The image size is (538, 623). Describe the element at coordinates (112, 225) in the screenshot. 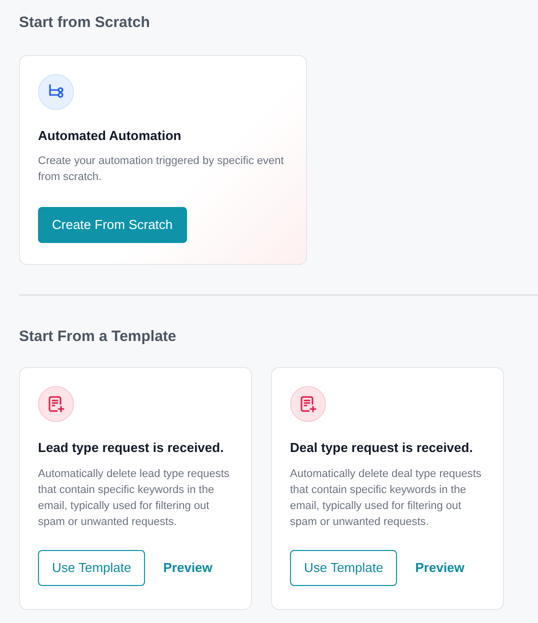

I see `create-from-scratch-button: Create From Scratch` at that location.